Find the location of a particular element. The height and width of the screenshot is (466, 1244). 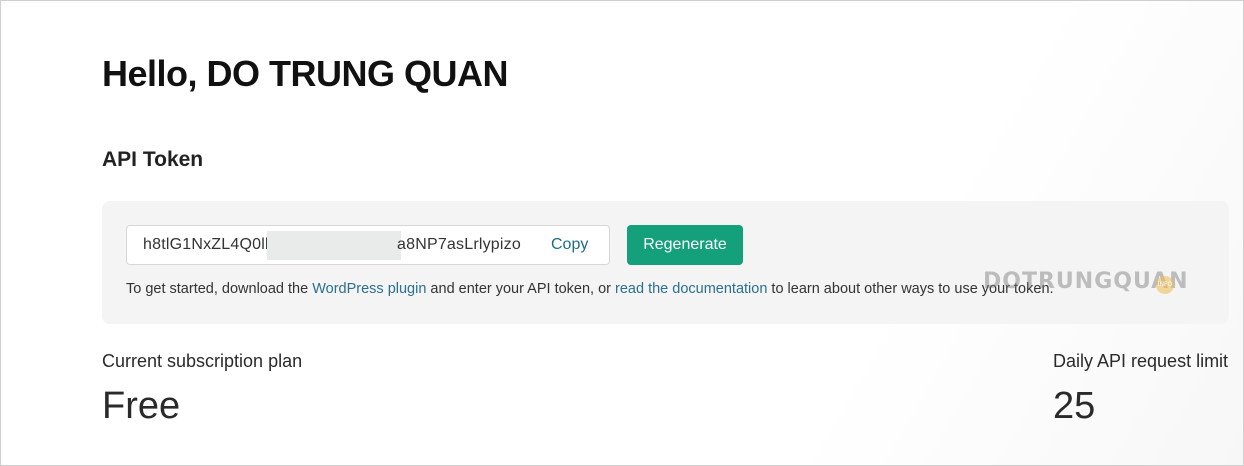

token-redaction is located at coordinates (334, 245).